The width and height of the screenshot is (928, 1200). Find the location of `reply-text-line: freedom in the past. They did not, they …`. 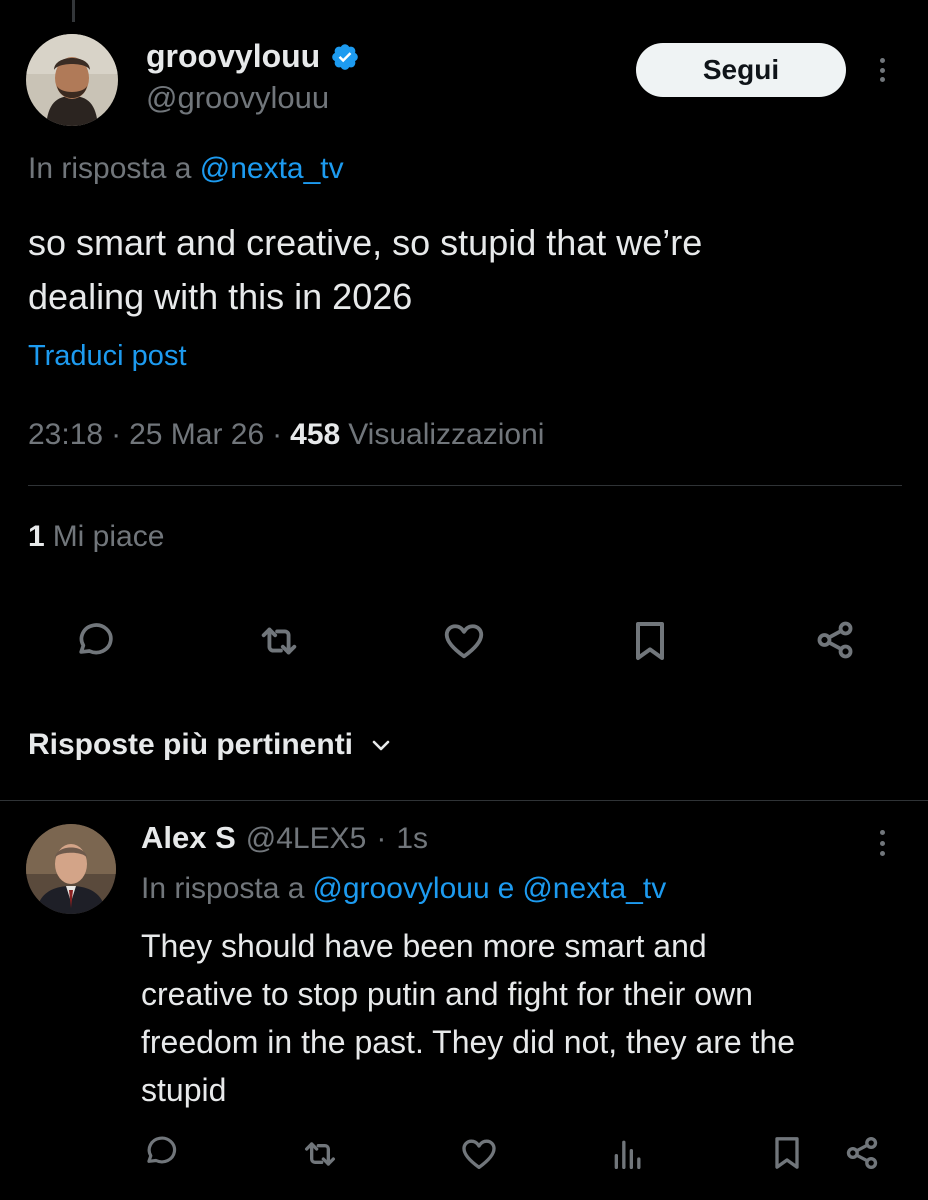

reply-text-line: freedom in the past. They did not, they … is located at coordinates (468, 1042).